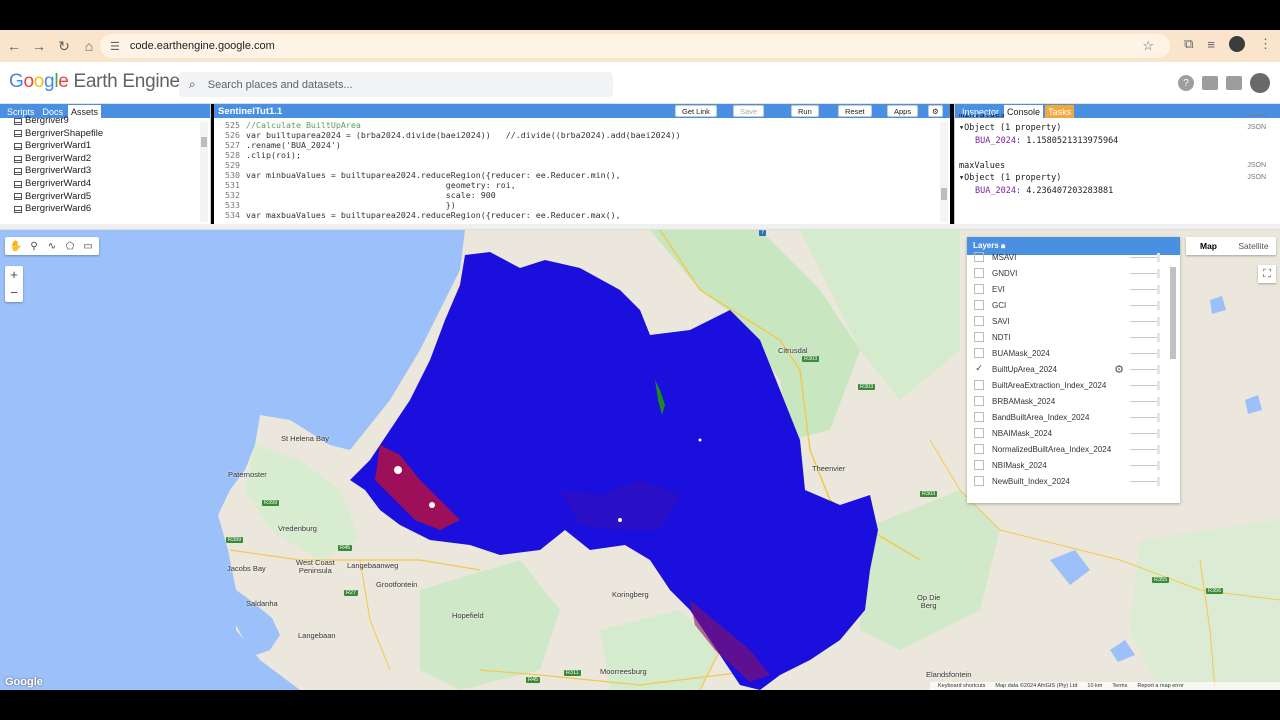 Image resolution: width=1280 pixels, height=720 pixels. What do you see at coordinates (749, 111) in the screenshot?
I see `save-button: Save` at bounding box center [749, 111].